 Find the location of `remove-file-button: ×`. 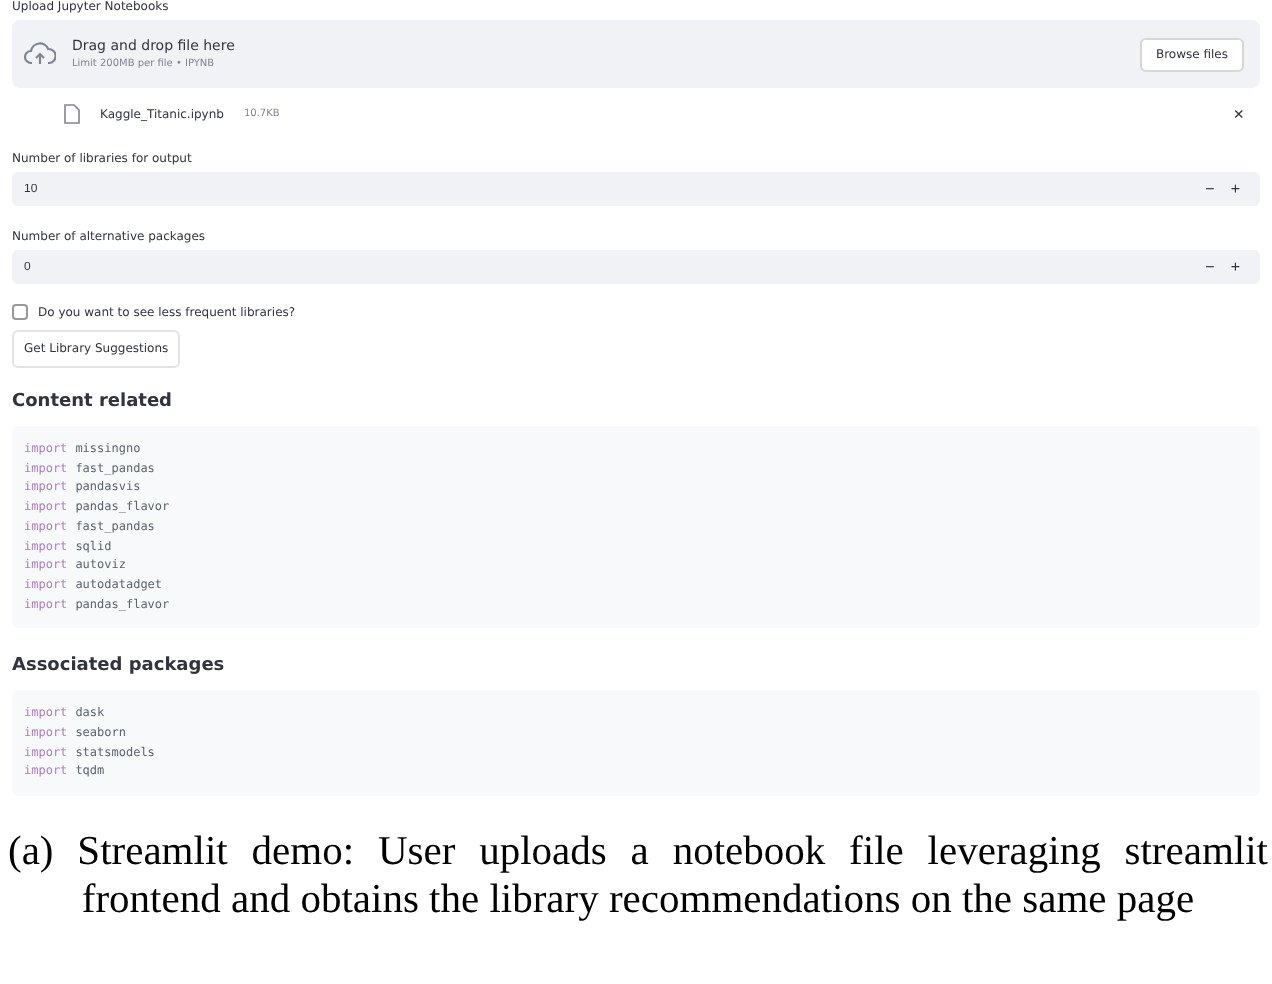

remove-file-button: × is located at coordinates (1238, 114).